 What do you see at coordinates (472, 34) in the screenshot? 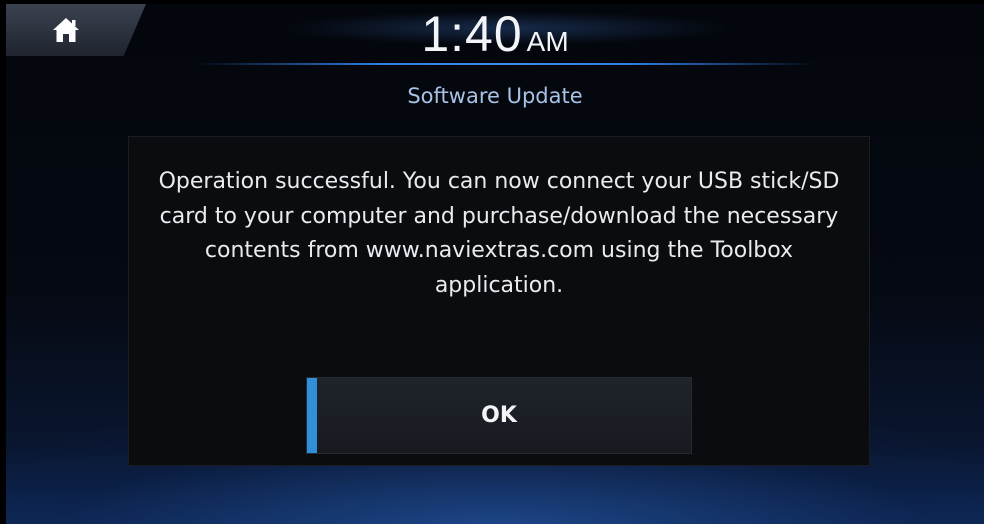
I see `clock-time: 1:40` at bounding box center [472, 34].